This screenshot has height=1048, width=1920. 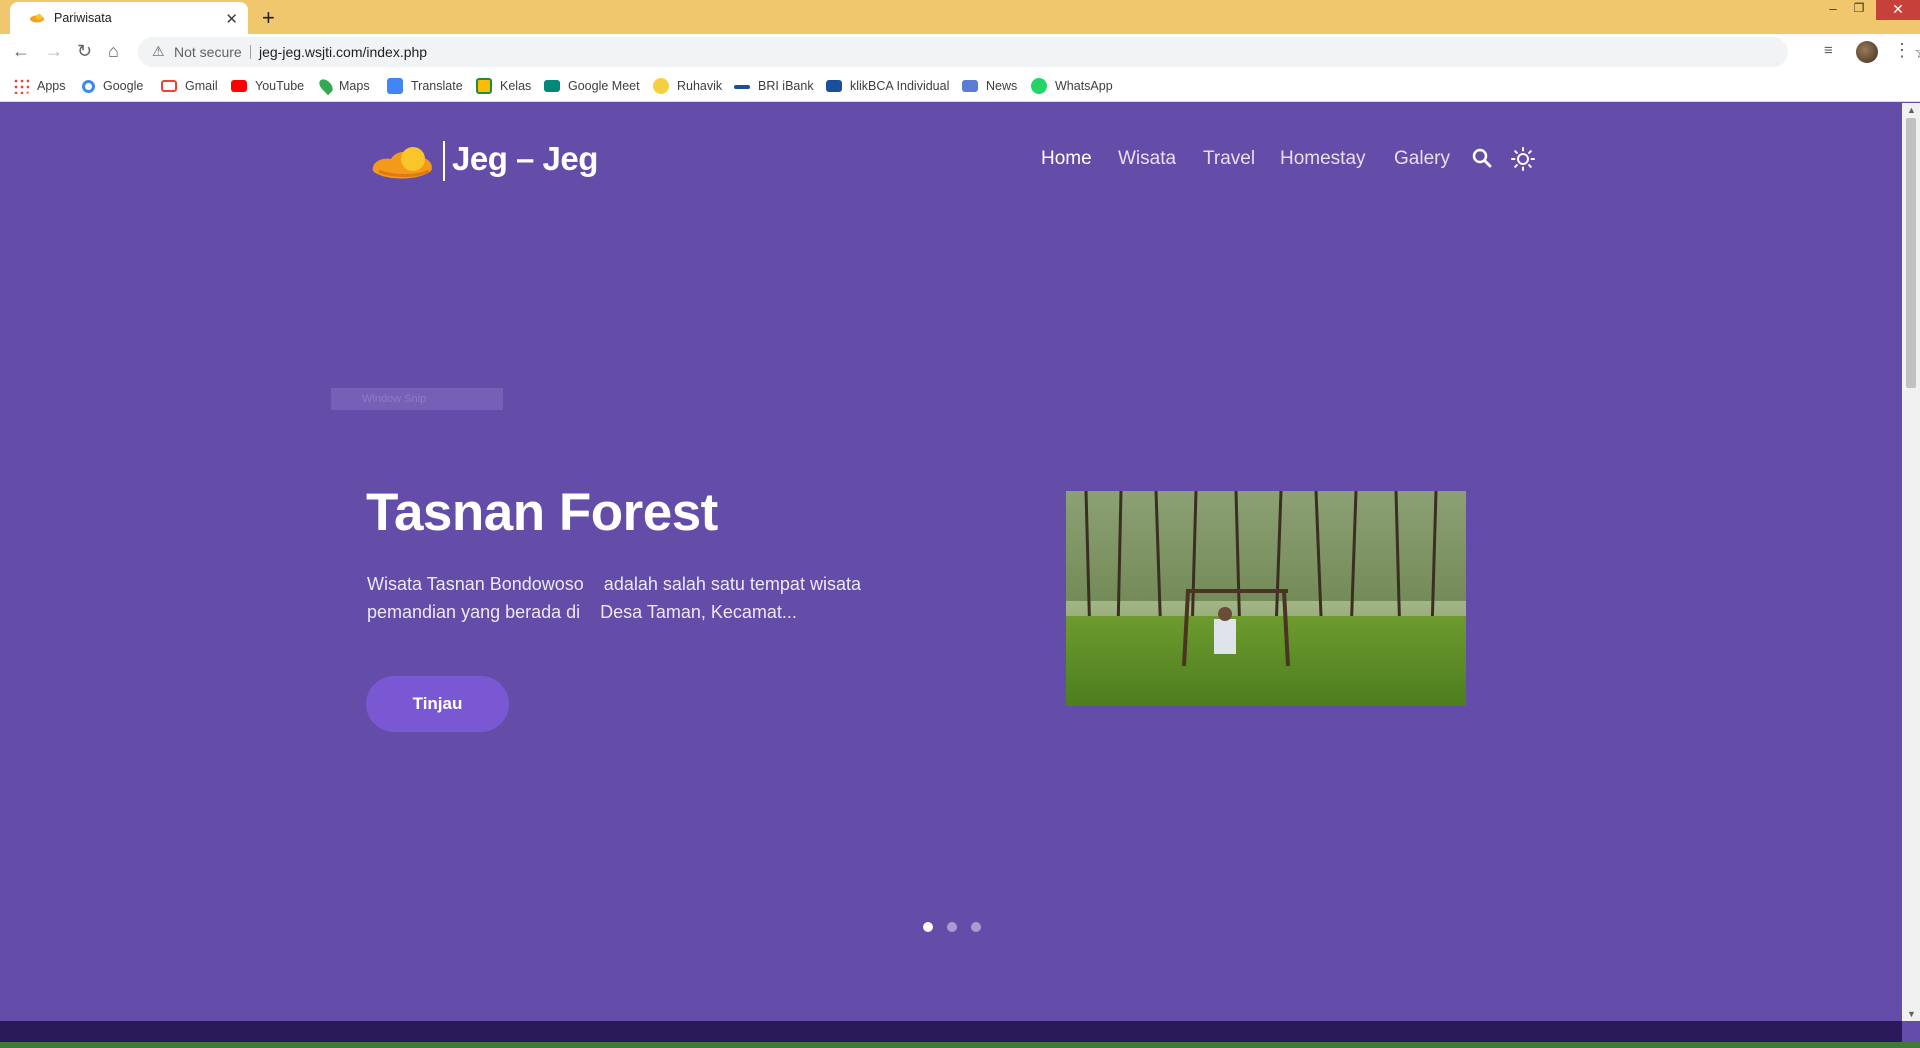 I want to click on address-separator, so click(x=250, y=52).